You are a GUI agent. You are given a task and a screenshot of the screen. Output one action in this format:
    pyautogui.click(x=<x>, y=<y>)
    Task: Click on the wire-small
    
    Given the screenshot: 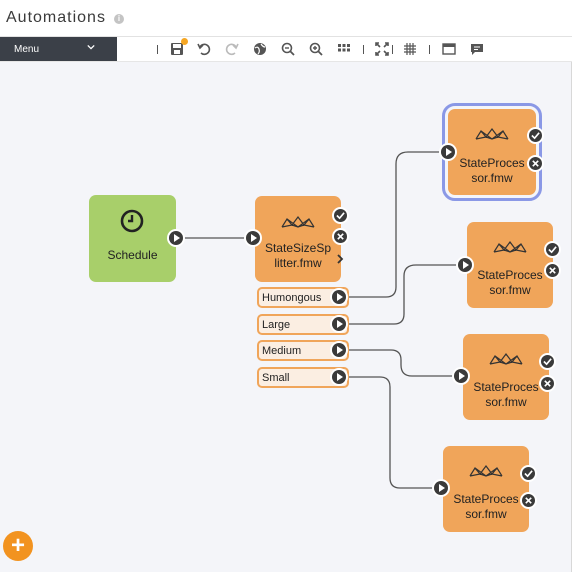 What is the action you would take?
    pyautogui.click(x=391, y=432)
    